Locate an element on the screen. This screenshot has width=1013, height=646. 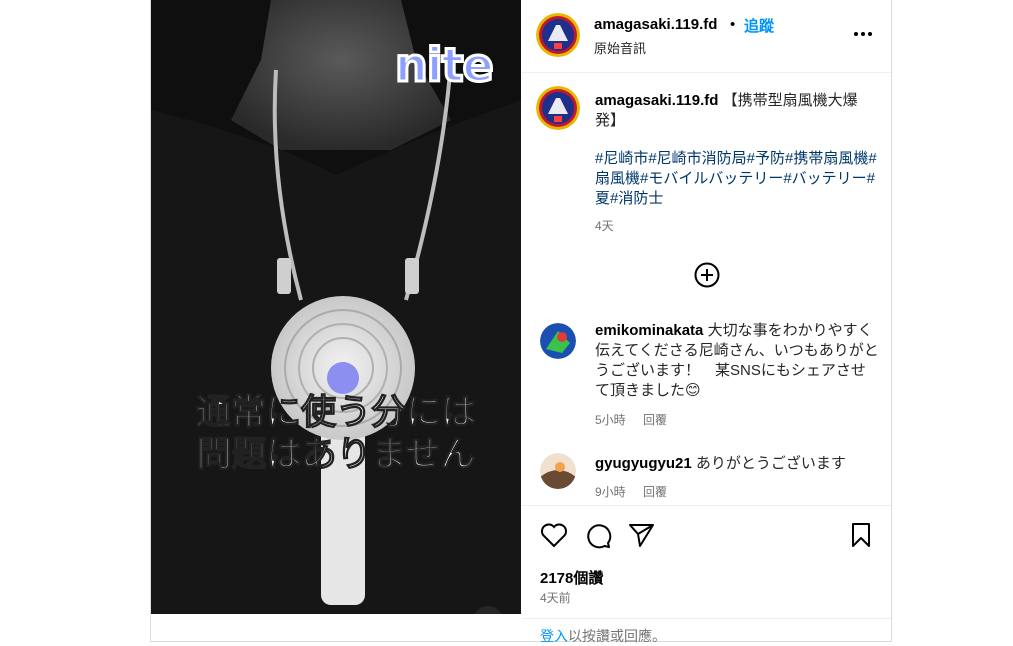
comment-body: ありがとうございます is located at coordinates (770, 463).